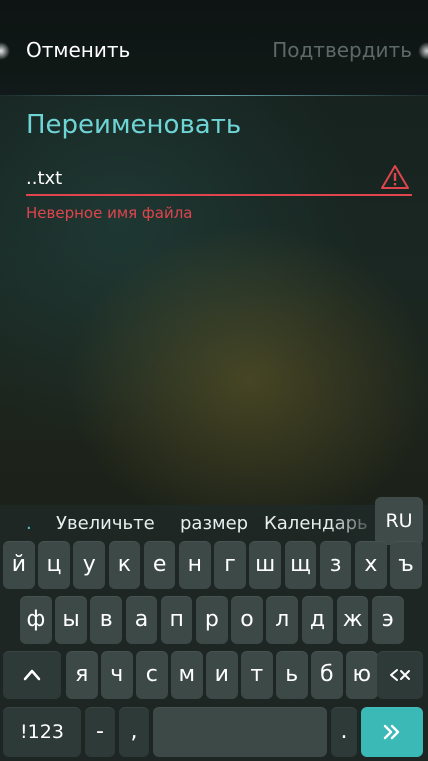  What do you see at coordinates (282, 620) in the screenshot?
I see `key-row2-7: л` at bounding box center [282, 620].